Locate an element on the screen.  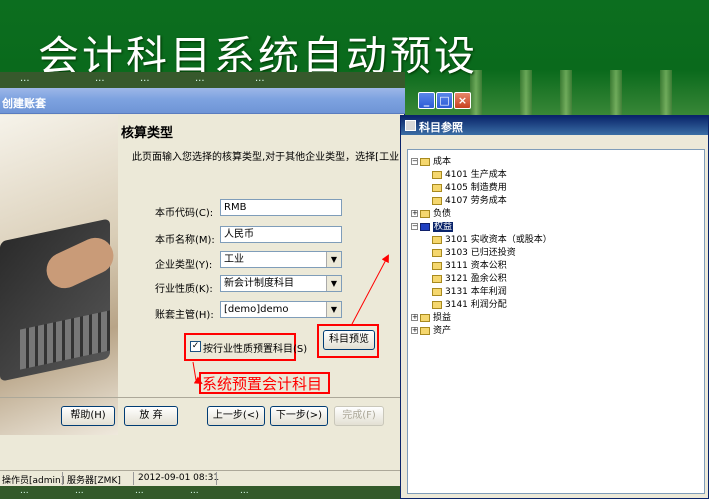
status-server: 服务器[ZMK] is located at coordinates (94, 481).